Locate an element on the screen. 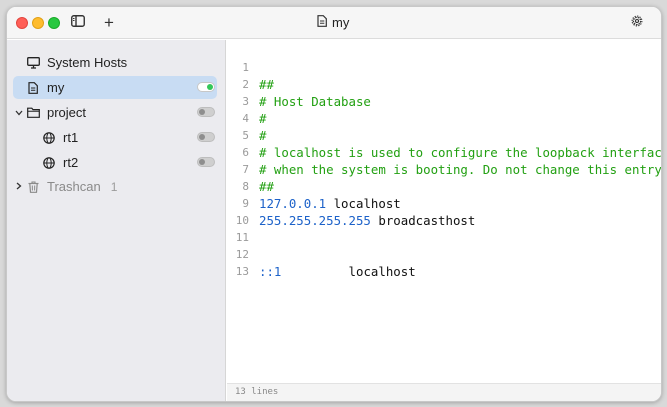 Image resolution: width=667 pixels, height=407 pixels. code-line: 3 # is located at coordinates (444, 101).